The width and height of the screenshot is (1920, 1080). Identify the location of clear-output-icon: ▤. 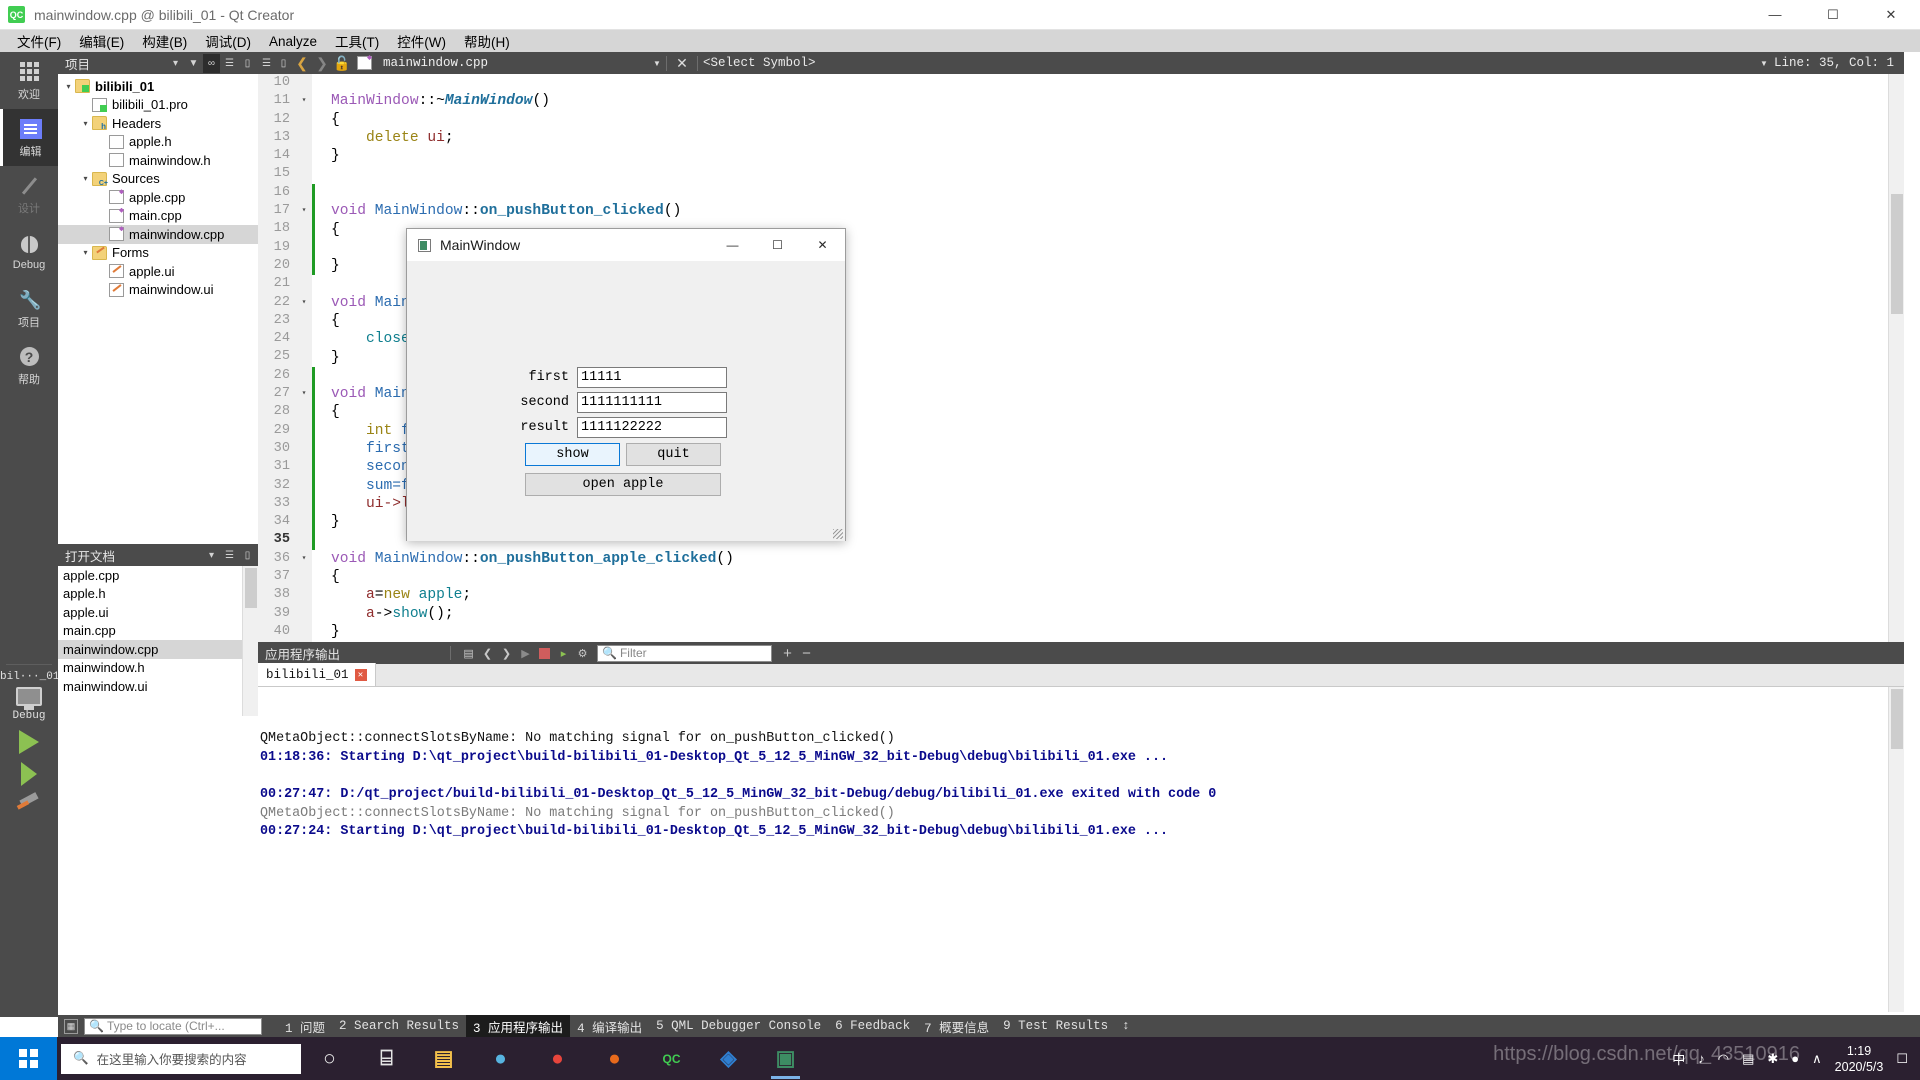
(468, 653).